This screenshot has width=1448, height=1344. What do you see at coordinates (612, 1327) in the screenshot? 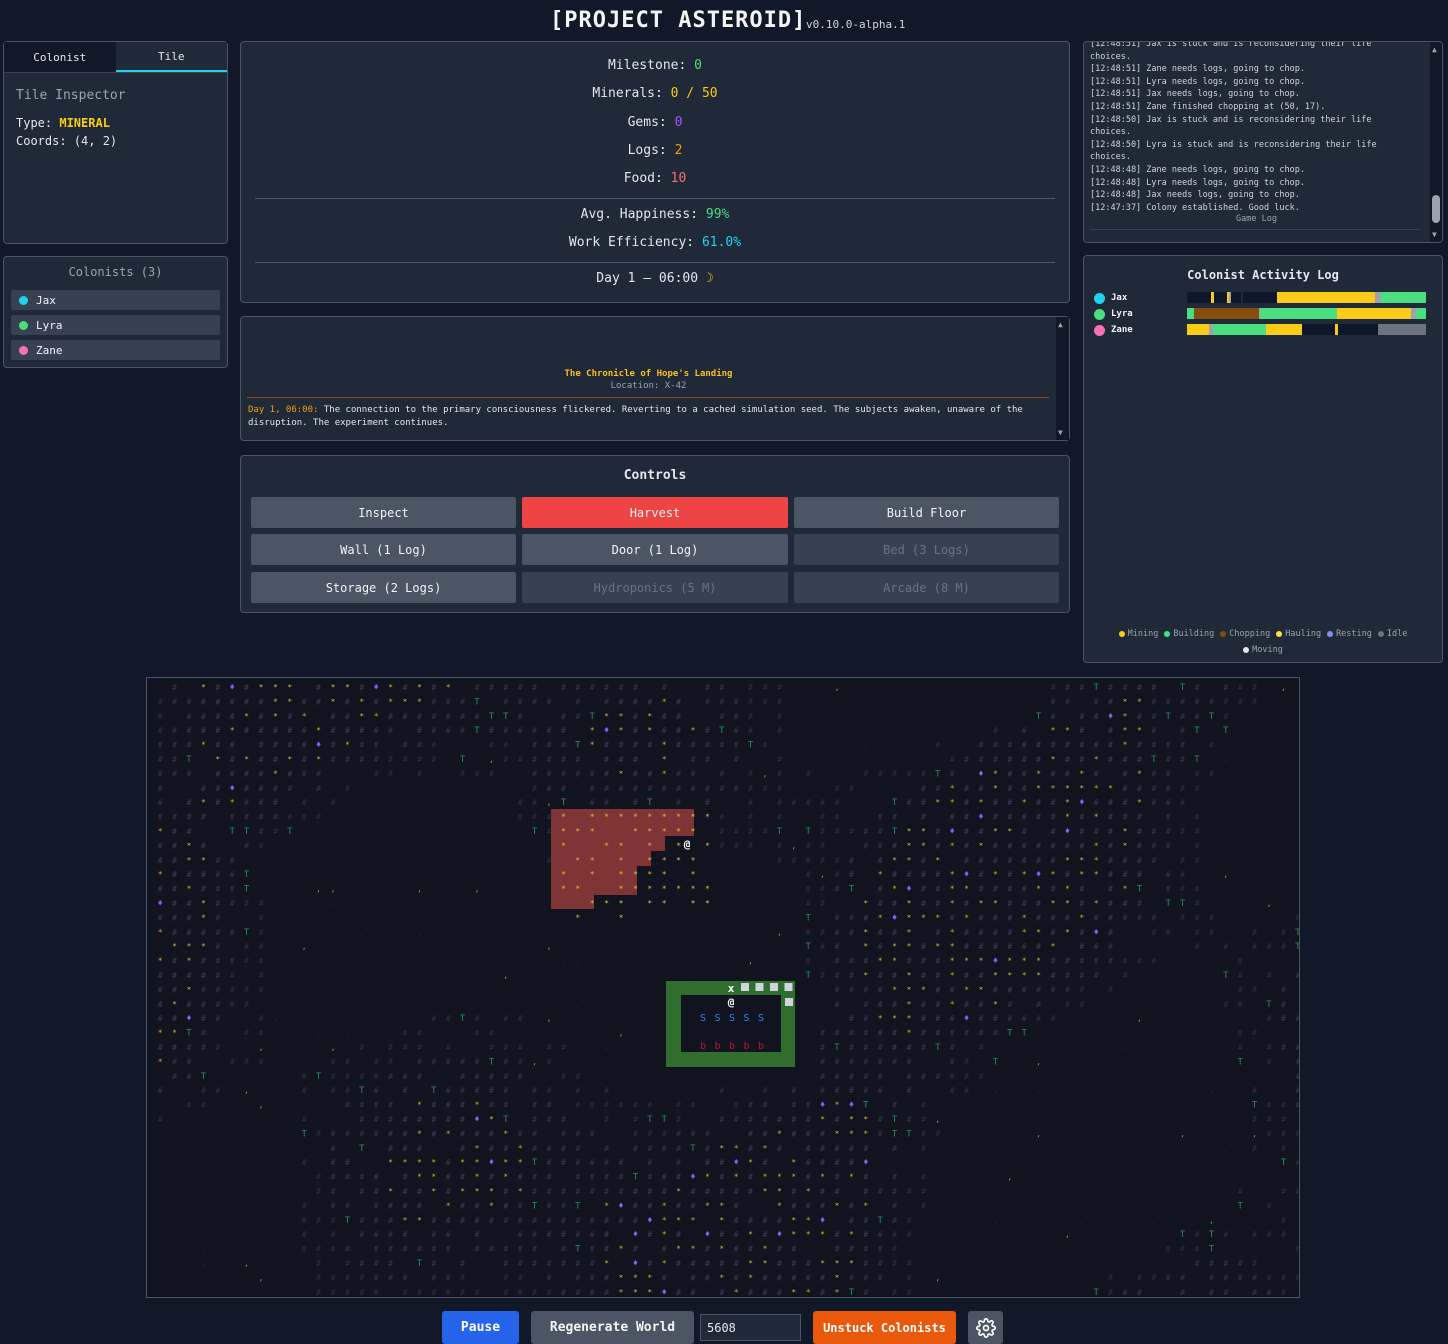
I see `regenerate-world-button: Regenerate World` at bounding box center [612, 1327].